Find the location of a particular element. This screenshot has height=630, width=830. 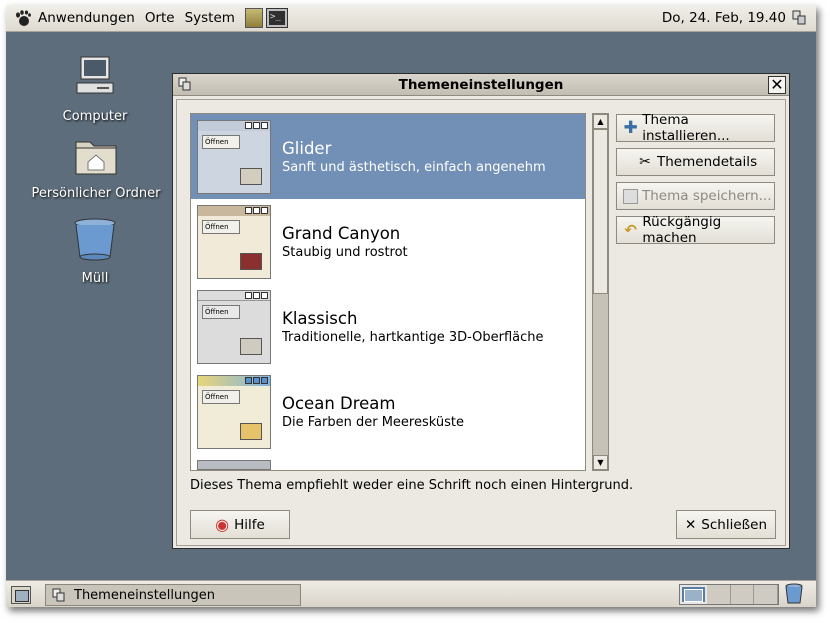

close-label: Schließen is located at coordinates (734, 524).